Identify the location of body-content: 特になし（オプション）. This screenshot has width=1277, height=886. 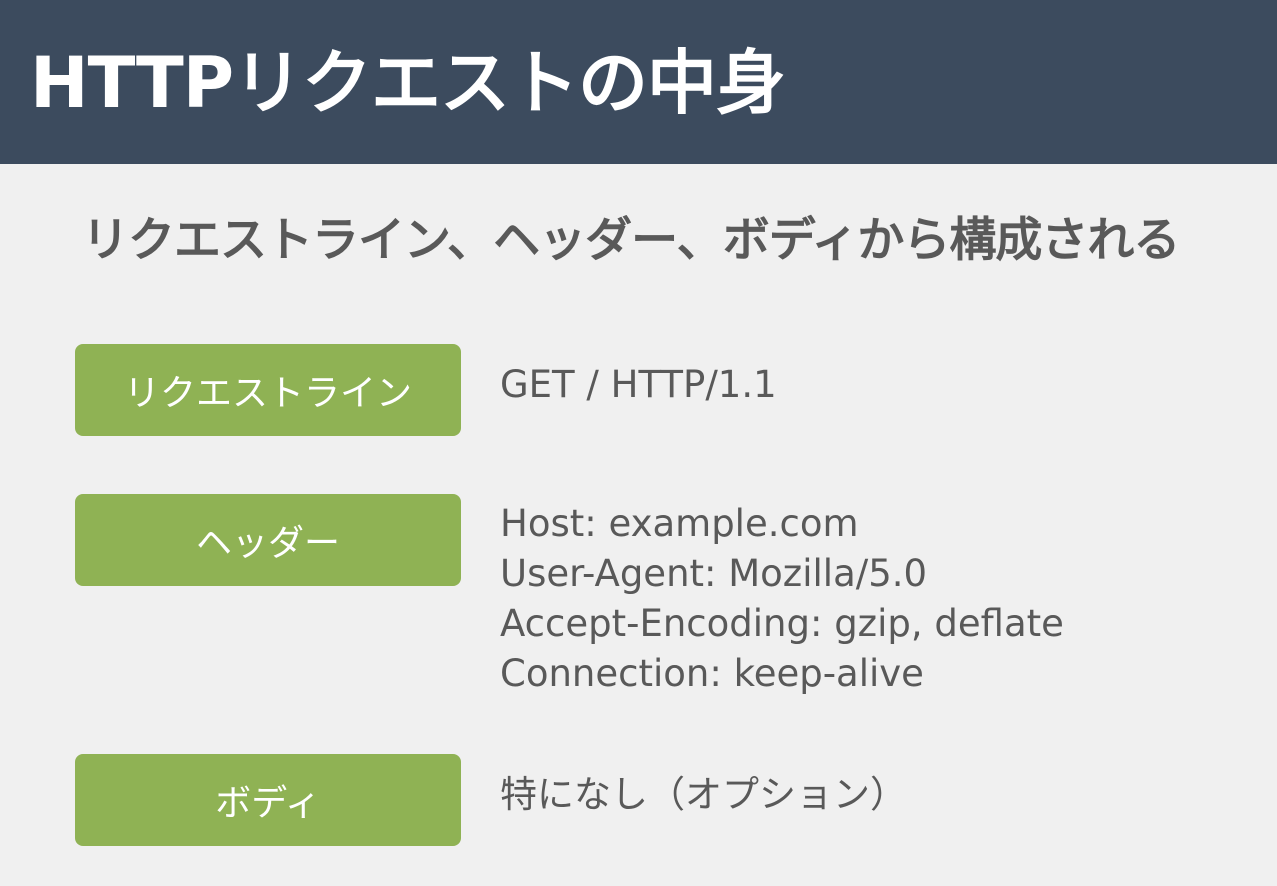
(703, 795).